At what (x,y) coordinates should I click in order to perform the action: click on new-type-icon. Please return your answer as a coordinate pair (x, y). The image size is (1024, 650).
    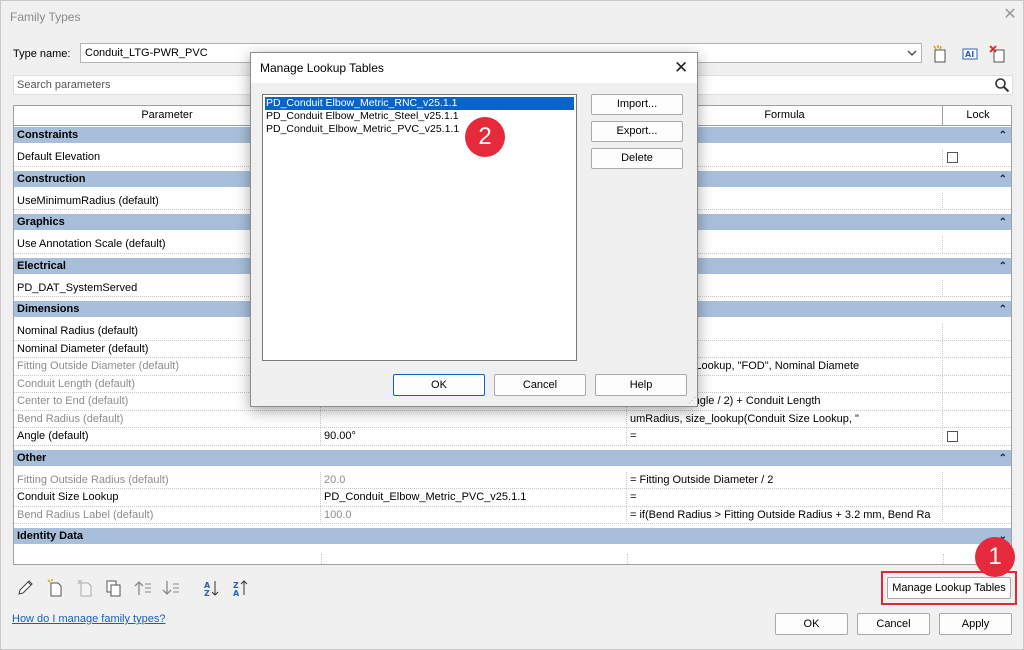
    Looking at the image, I should click on (940, 54).